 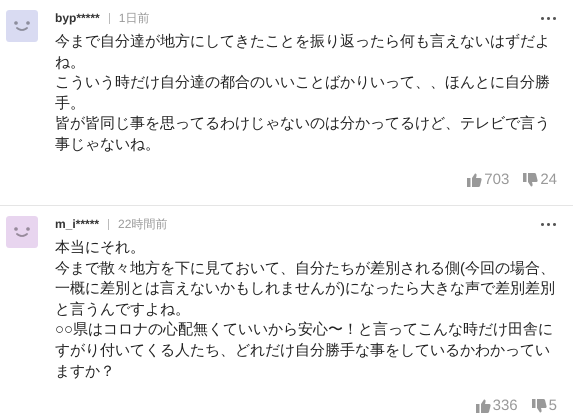 What do you see at coordinates (100, 248) in the screenshot?
I see `comment-text: 本当にそれ。` at bounding box center [100, 248].